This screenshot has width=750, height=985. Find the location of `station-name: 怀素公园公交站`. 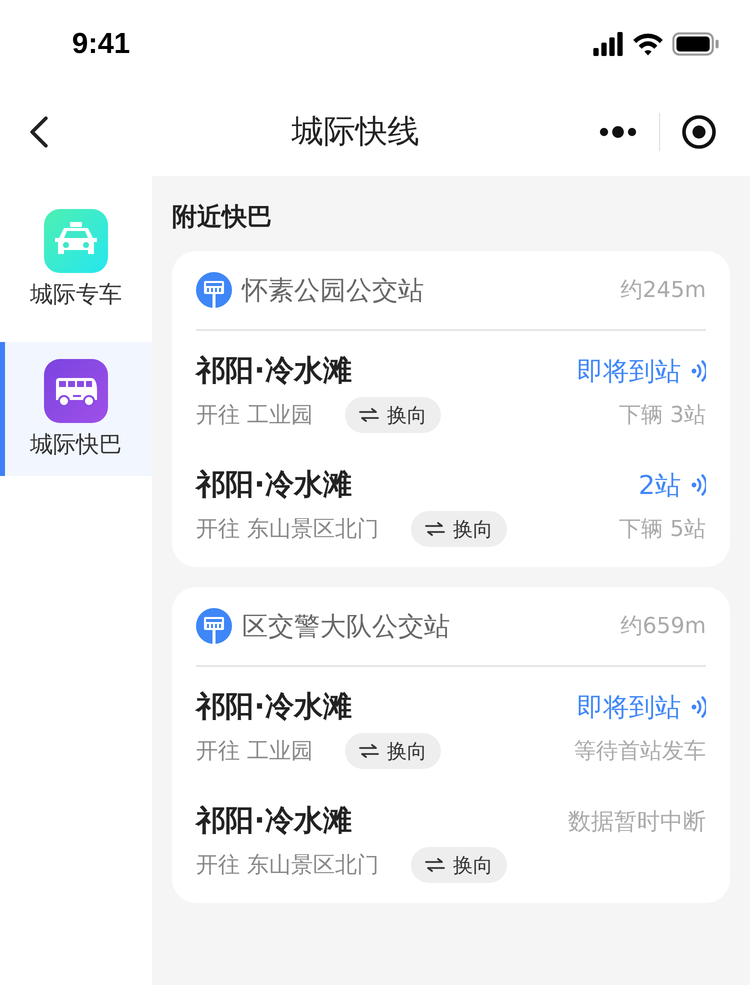

station-name: 怀素公园公交站 is located at coordinates (333, 291).